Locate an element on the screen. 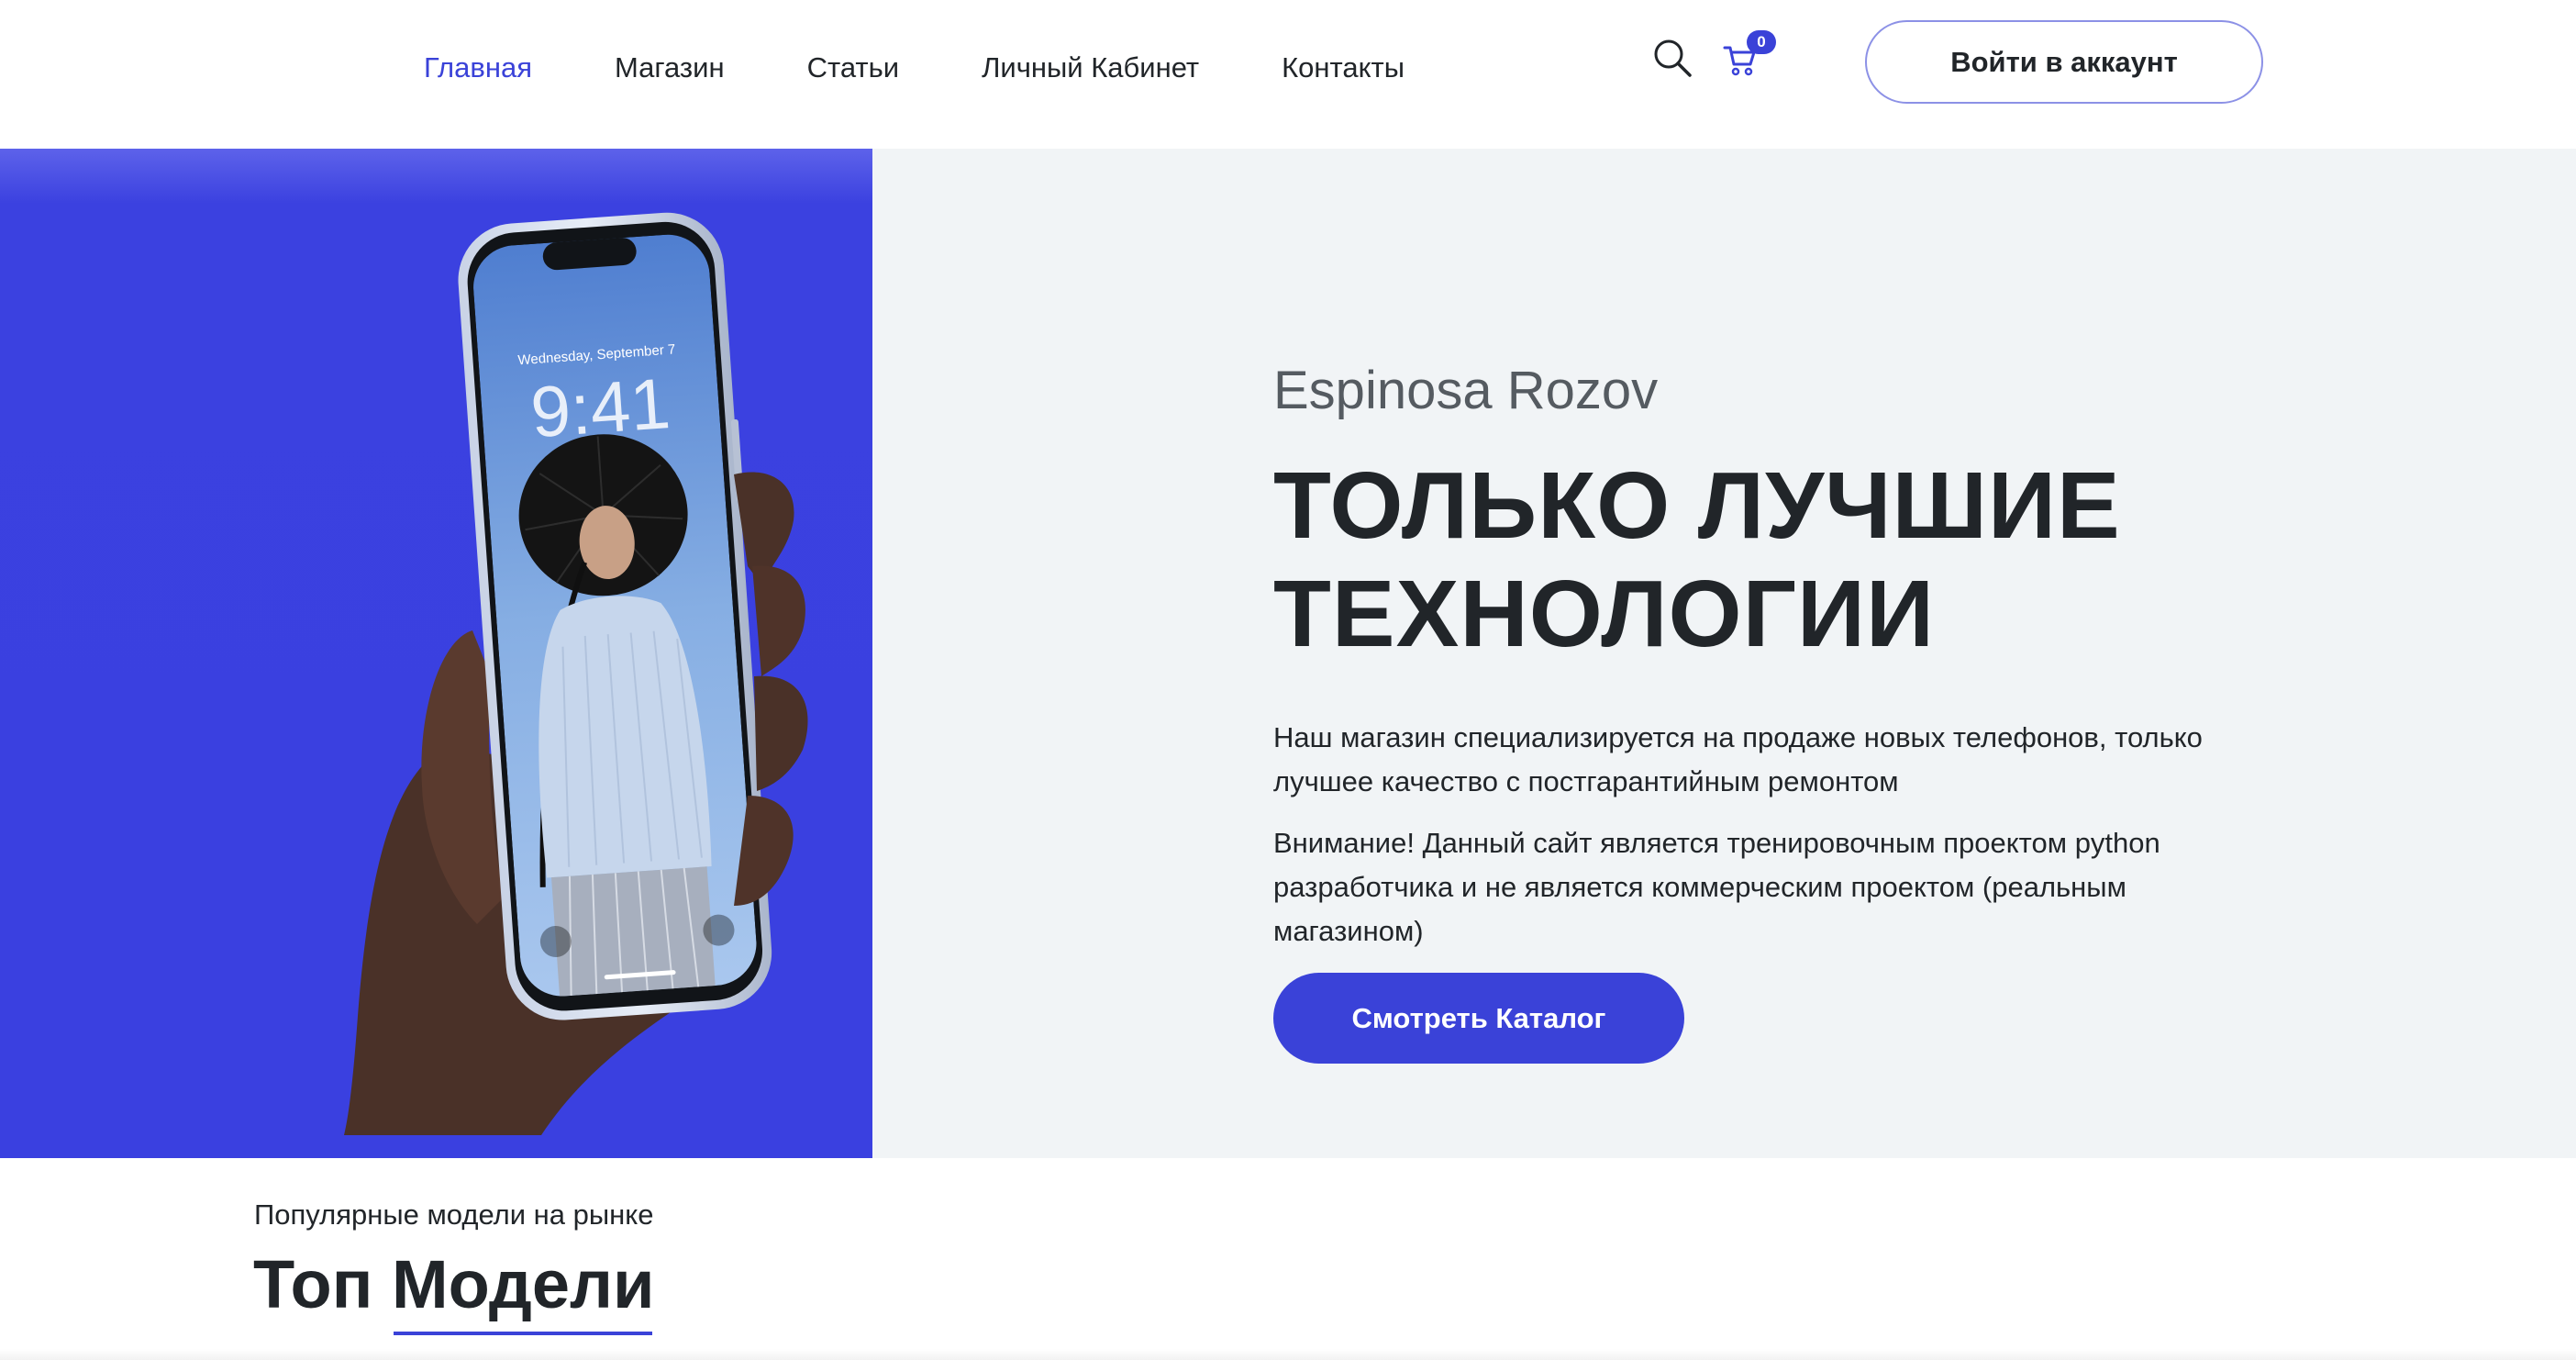  hand-holding-phone-image: Wednesday, September 7 9:41 is located at coordinates (576, 673).